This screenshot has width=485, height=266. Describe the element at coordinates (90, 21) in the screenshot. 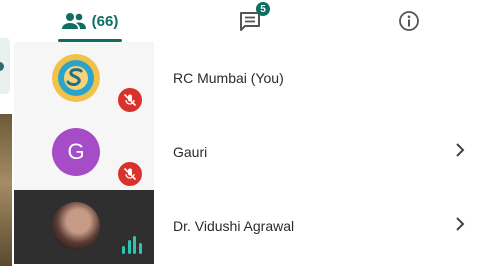

I see `tab-people: (66)` at that location.